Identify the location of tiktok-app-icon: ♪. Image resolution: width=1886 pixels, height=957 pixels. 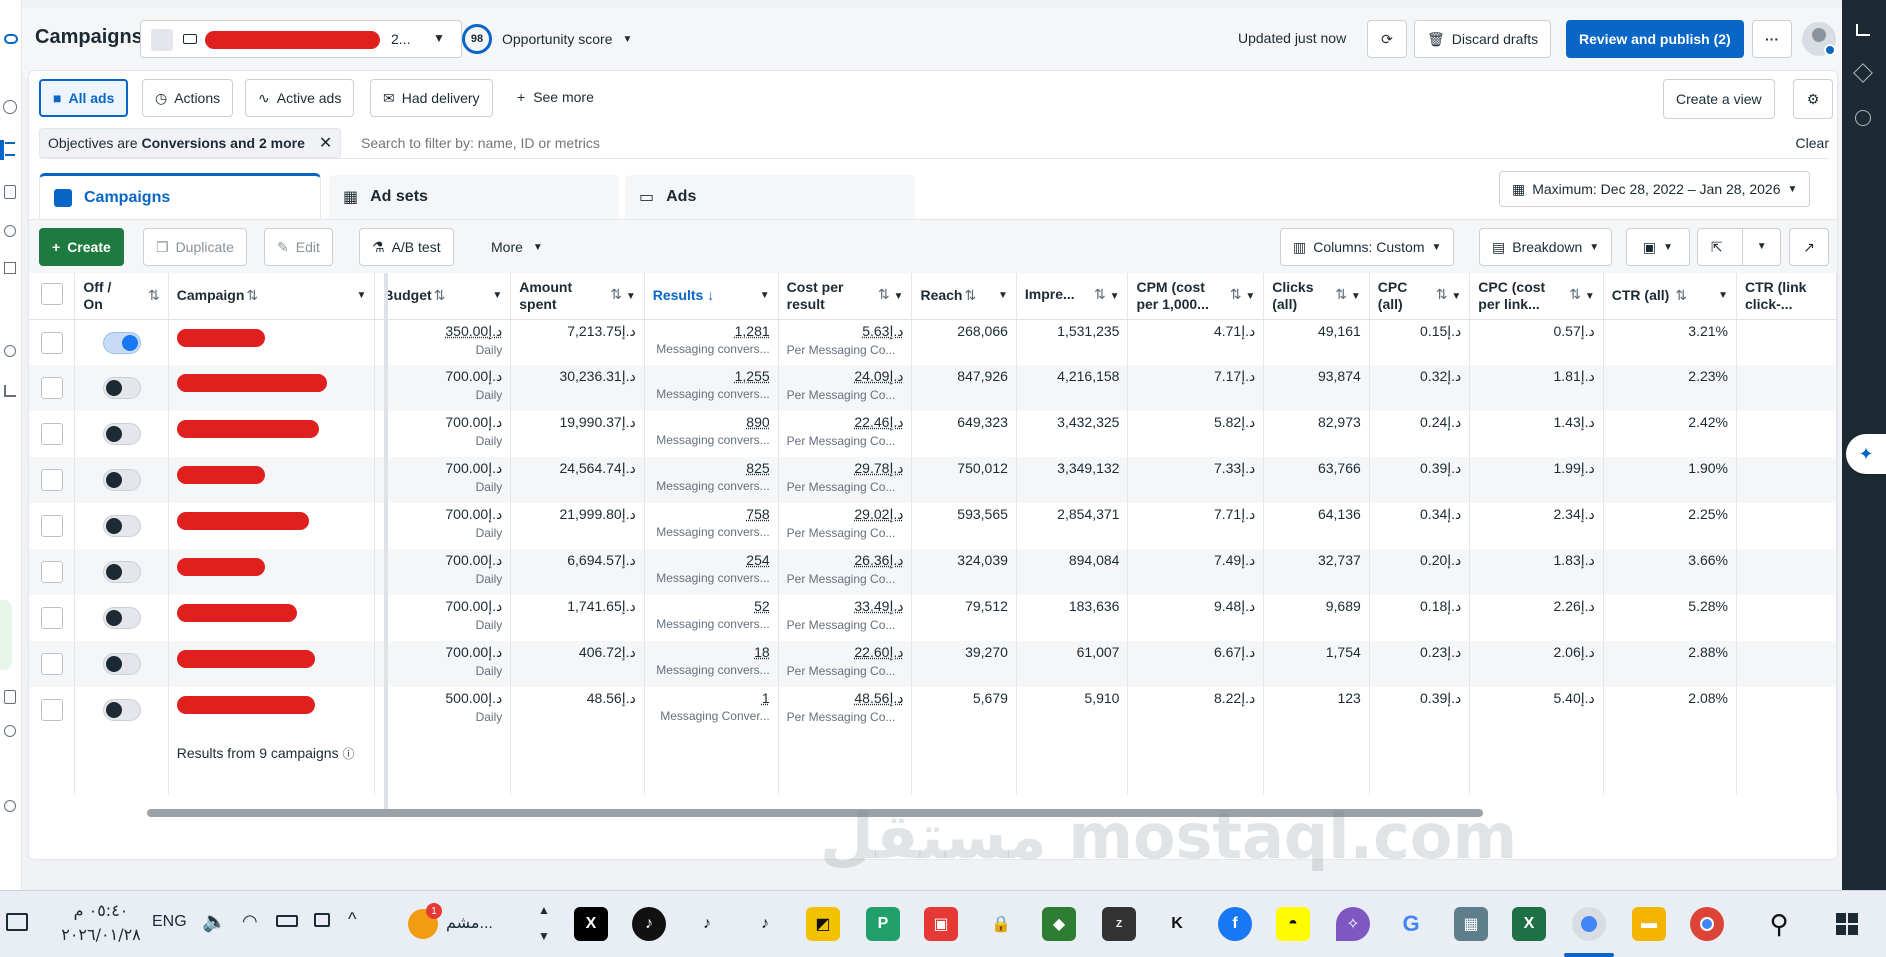
(649, 924).